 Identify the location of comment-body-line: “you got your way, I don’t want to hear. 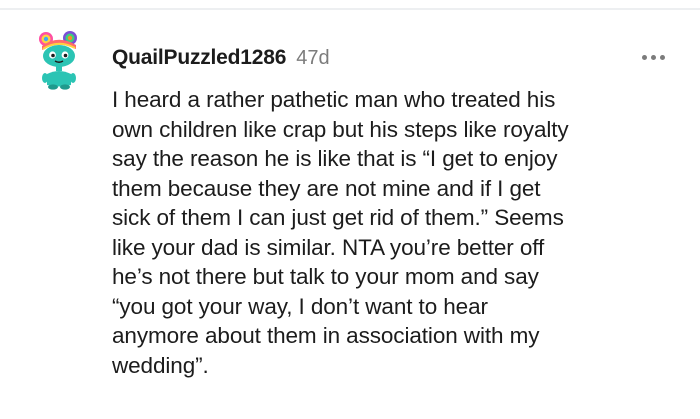
(300, 306).